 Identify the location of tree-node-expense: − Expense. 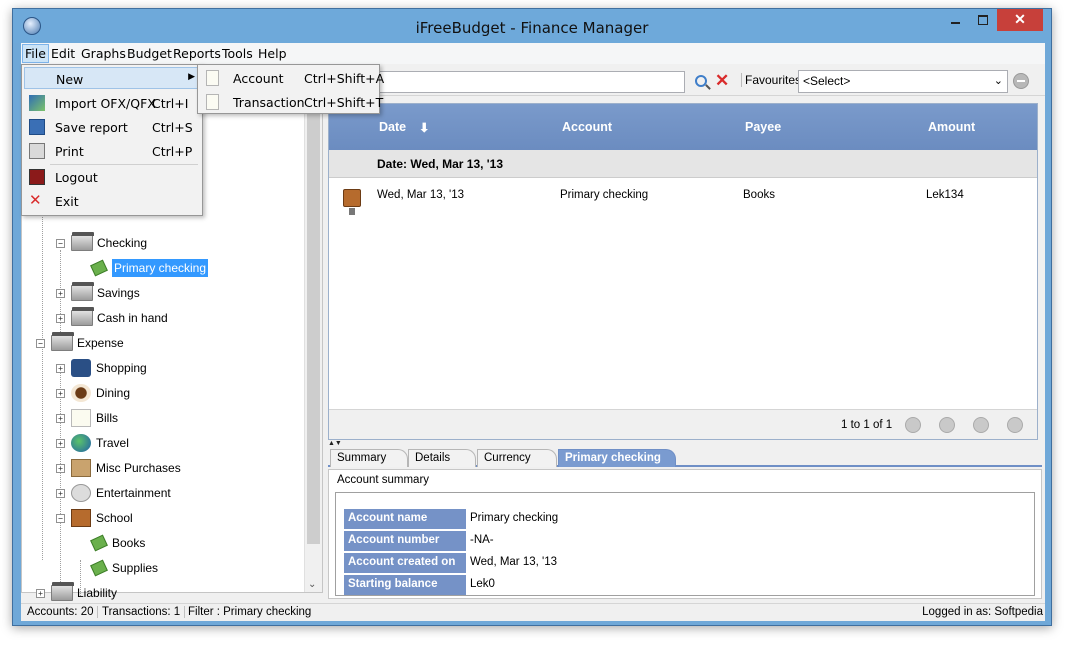
(80, 342).